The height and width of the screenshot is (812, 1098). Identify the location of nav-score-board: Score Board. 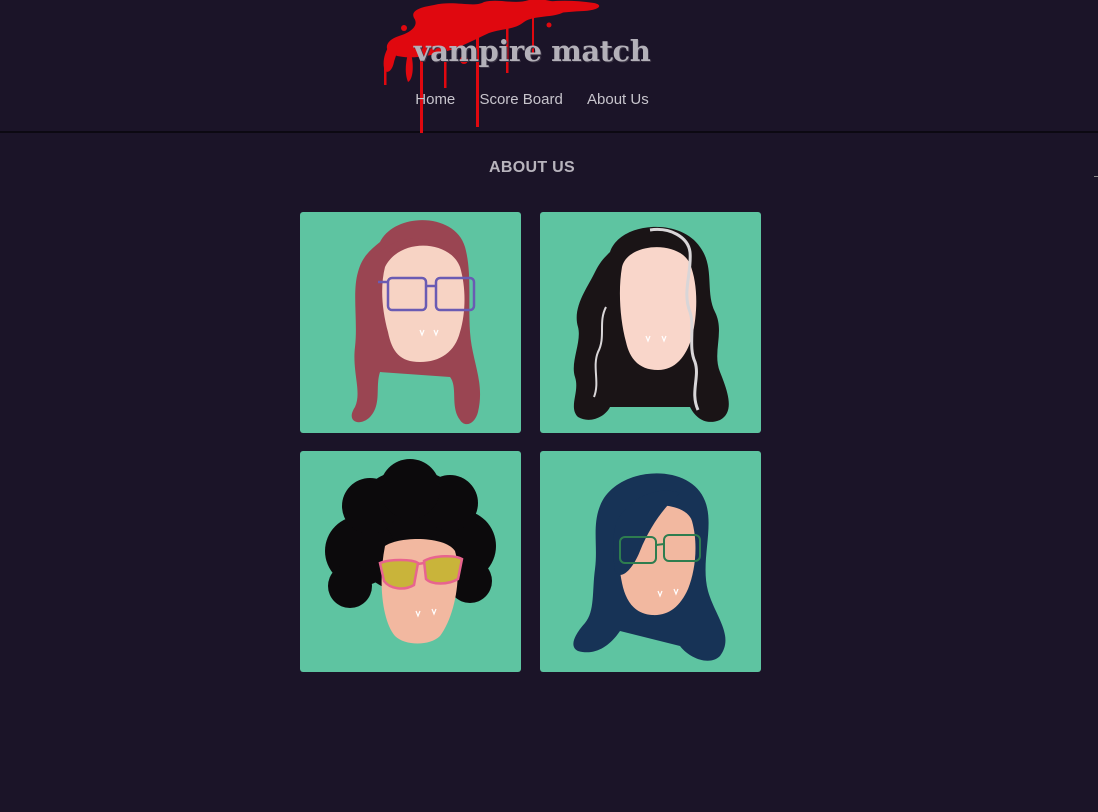
(520, 99).